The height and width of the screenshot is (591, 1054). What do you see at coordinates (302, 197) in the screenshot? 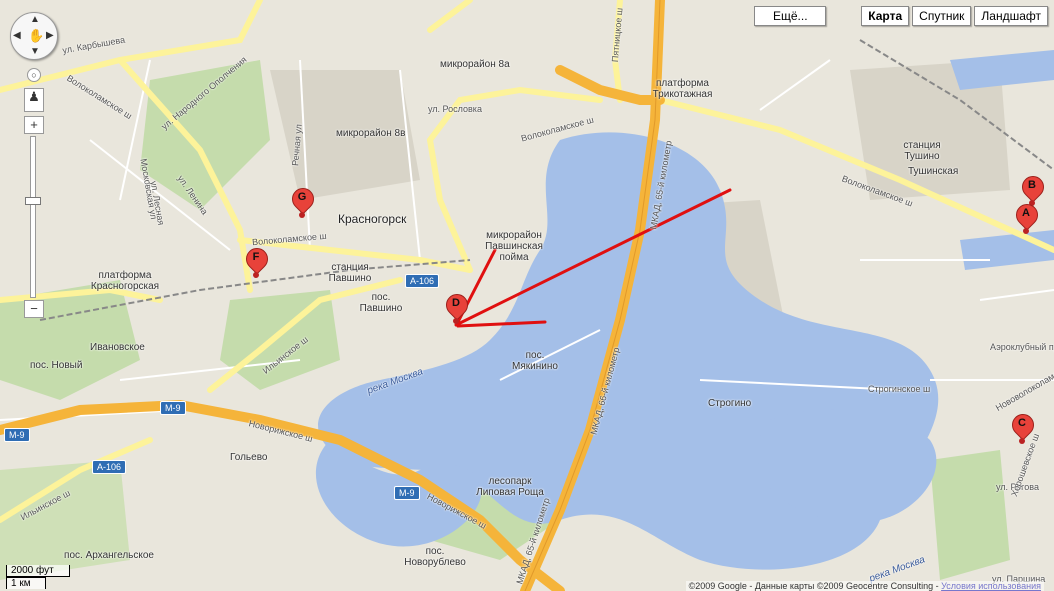
I see `marker-letter: G` at bounding box center [302, 197].